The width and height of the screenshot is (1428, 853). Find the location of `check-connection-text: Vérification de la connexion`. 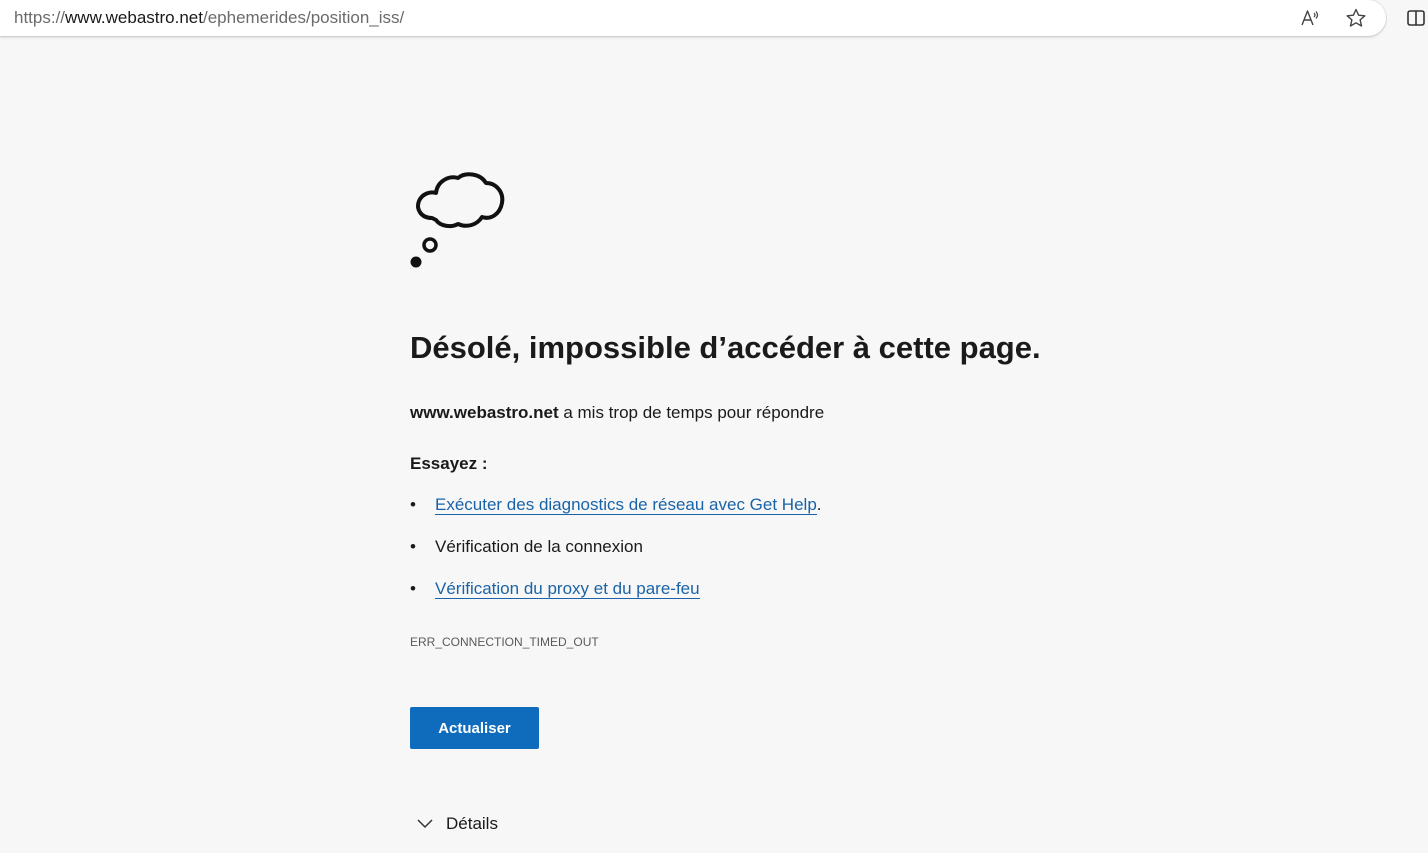

check-connection-text: Vérification de la connexion is located at coordinates (539, 546).